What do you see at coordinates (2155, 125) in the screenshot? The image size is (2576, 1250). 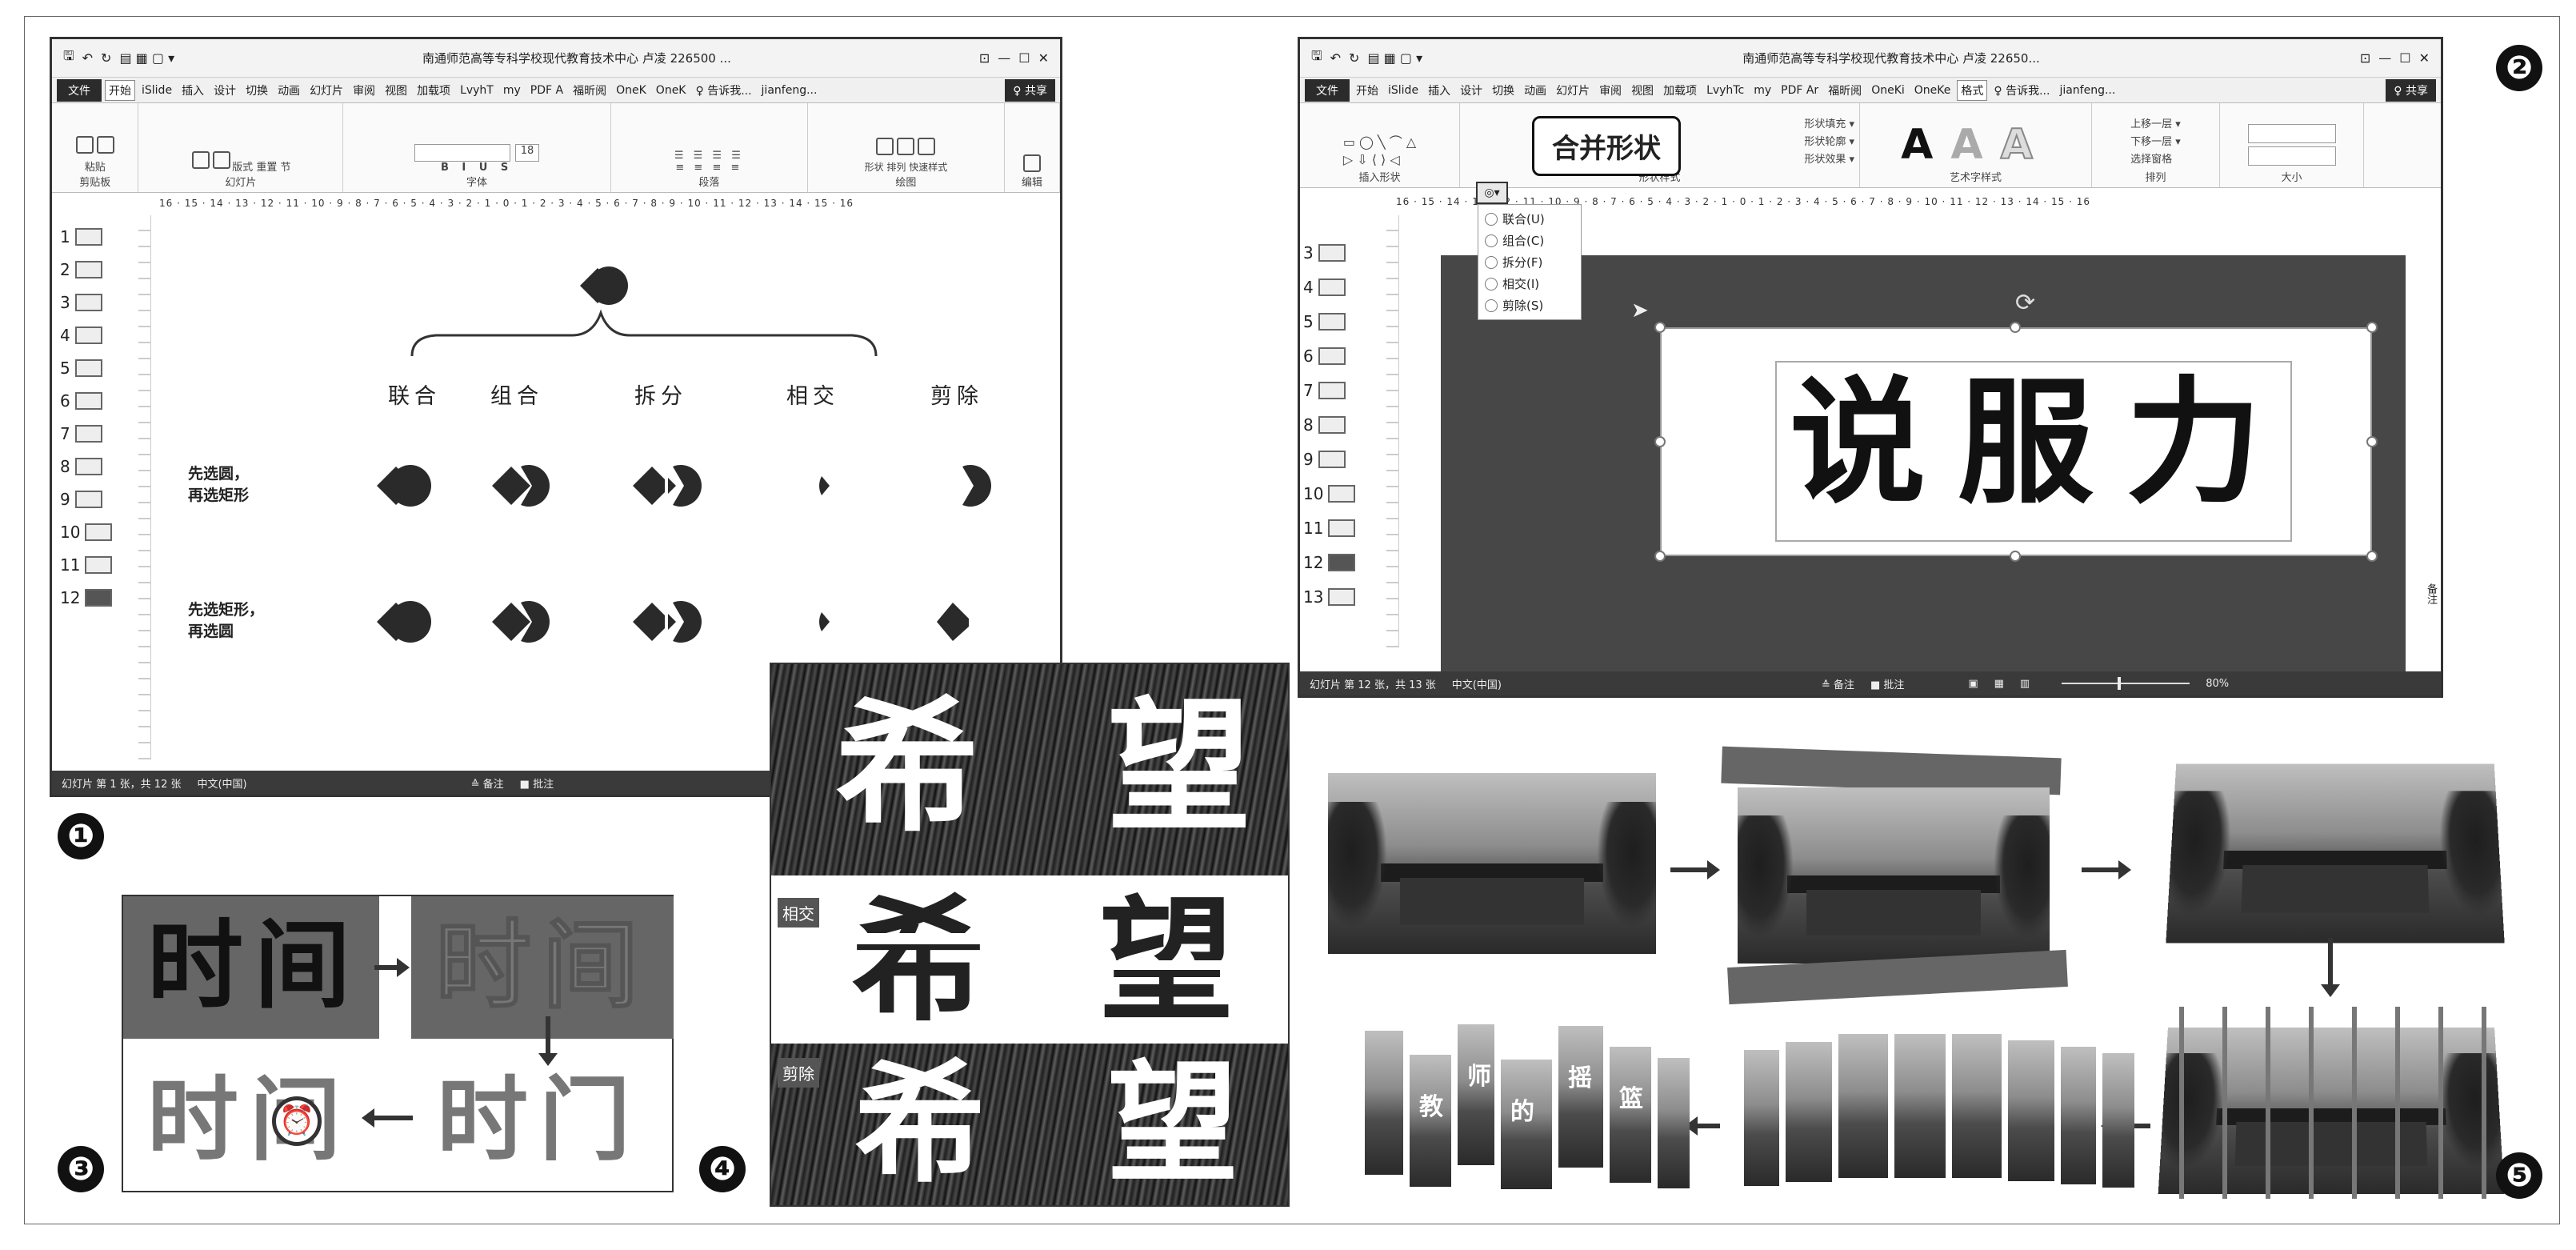 I see `bring-forward-button: 上移一层 ▾` at bounding box center [2155, 125].